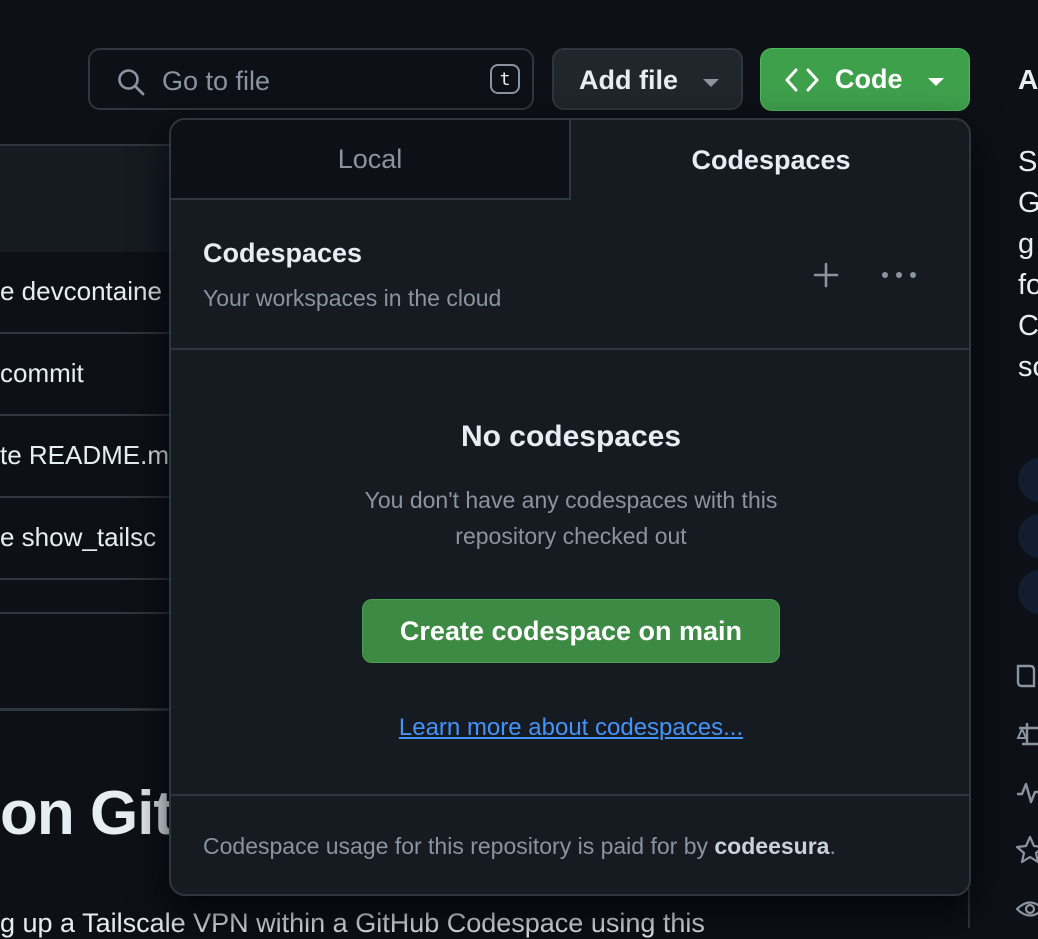  What do you see at coordinates (1028, 285) in the screenshot?
I see `about-line: fo` at bounding box center [1028, 285].